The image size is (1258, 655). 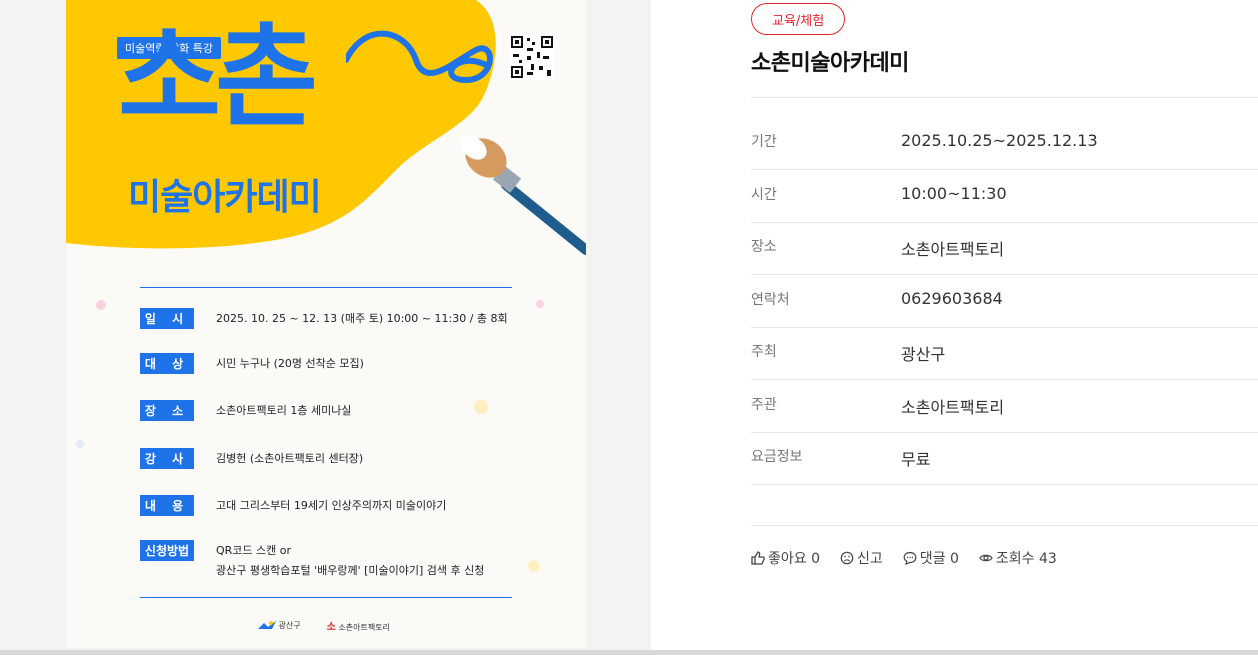 What do you see at coordinates (830, 63) in the screenshot?
I see `event-title: 소촌미술아카데미` at bounding box center [830, 63].